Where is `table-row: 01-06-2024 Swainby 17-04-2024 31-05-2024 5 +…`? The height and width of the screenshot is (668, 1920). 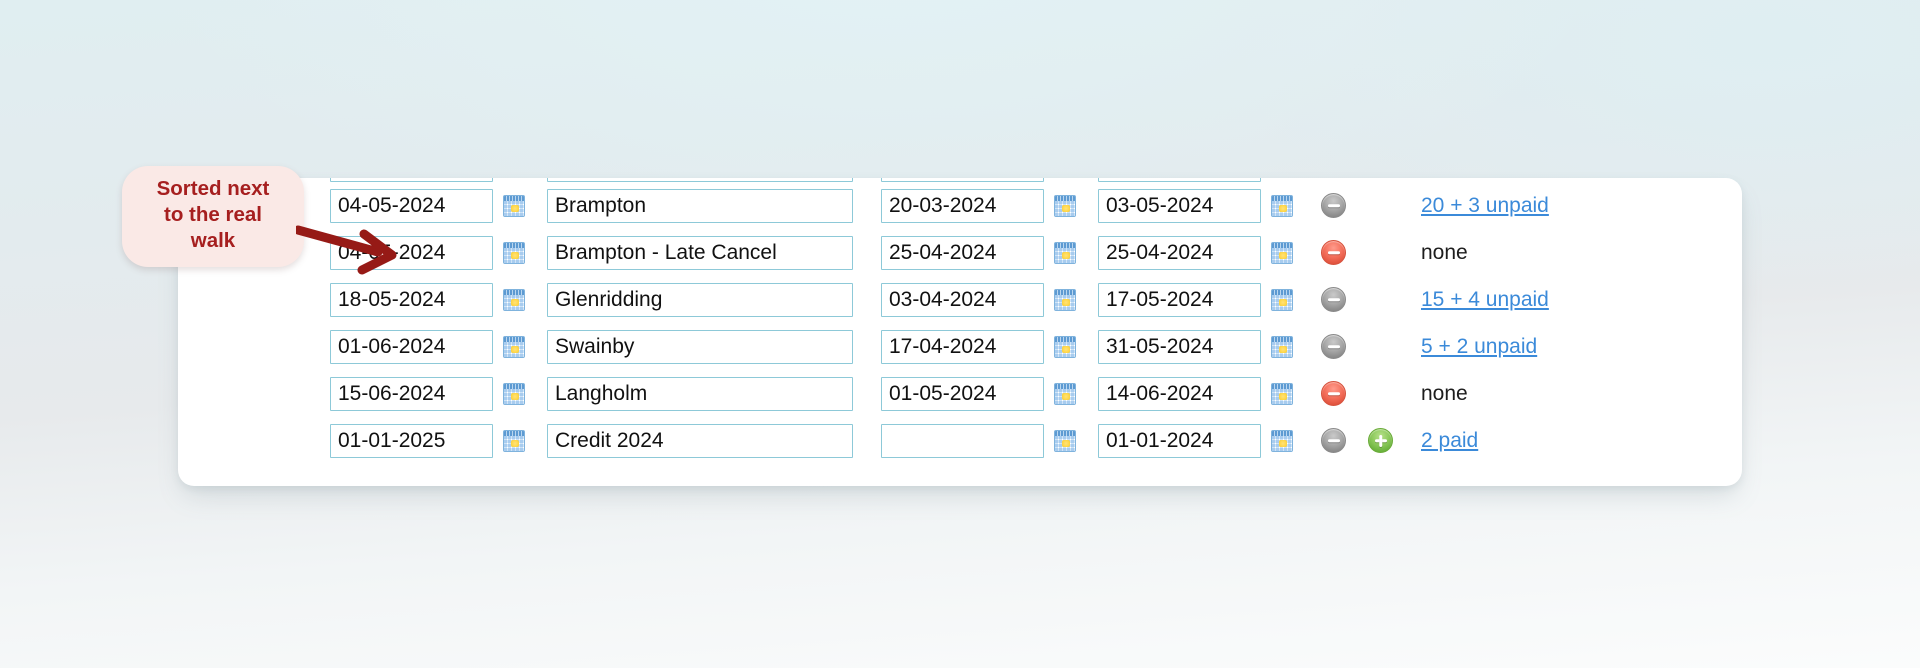 table-row: 01-06-2024 Swainby 17-04-2024 31-05-2024 5 +… is located at coordinates (960, 346).